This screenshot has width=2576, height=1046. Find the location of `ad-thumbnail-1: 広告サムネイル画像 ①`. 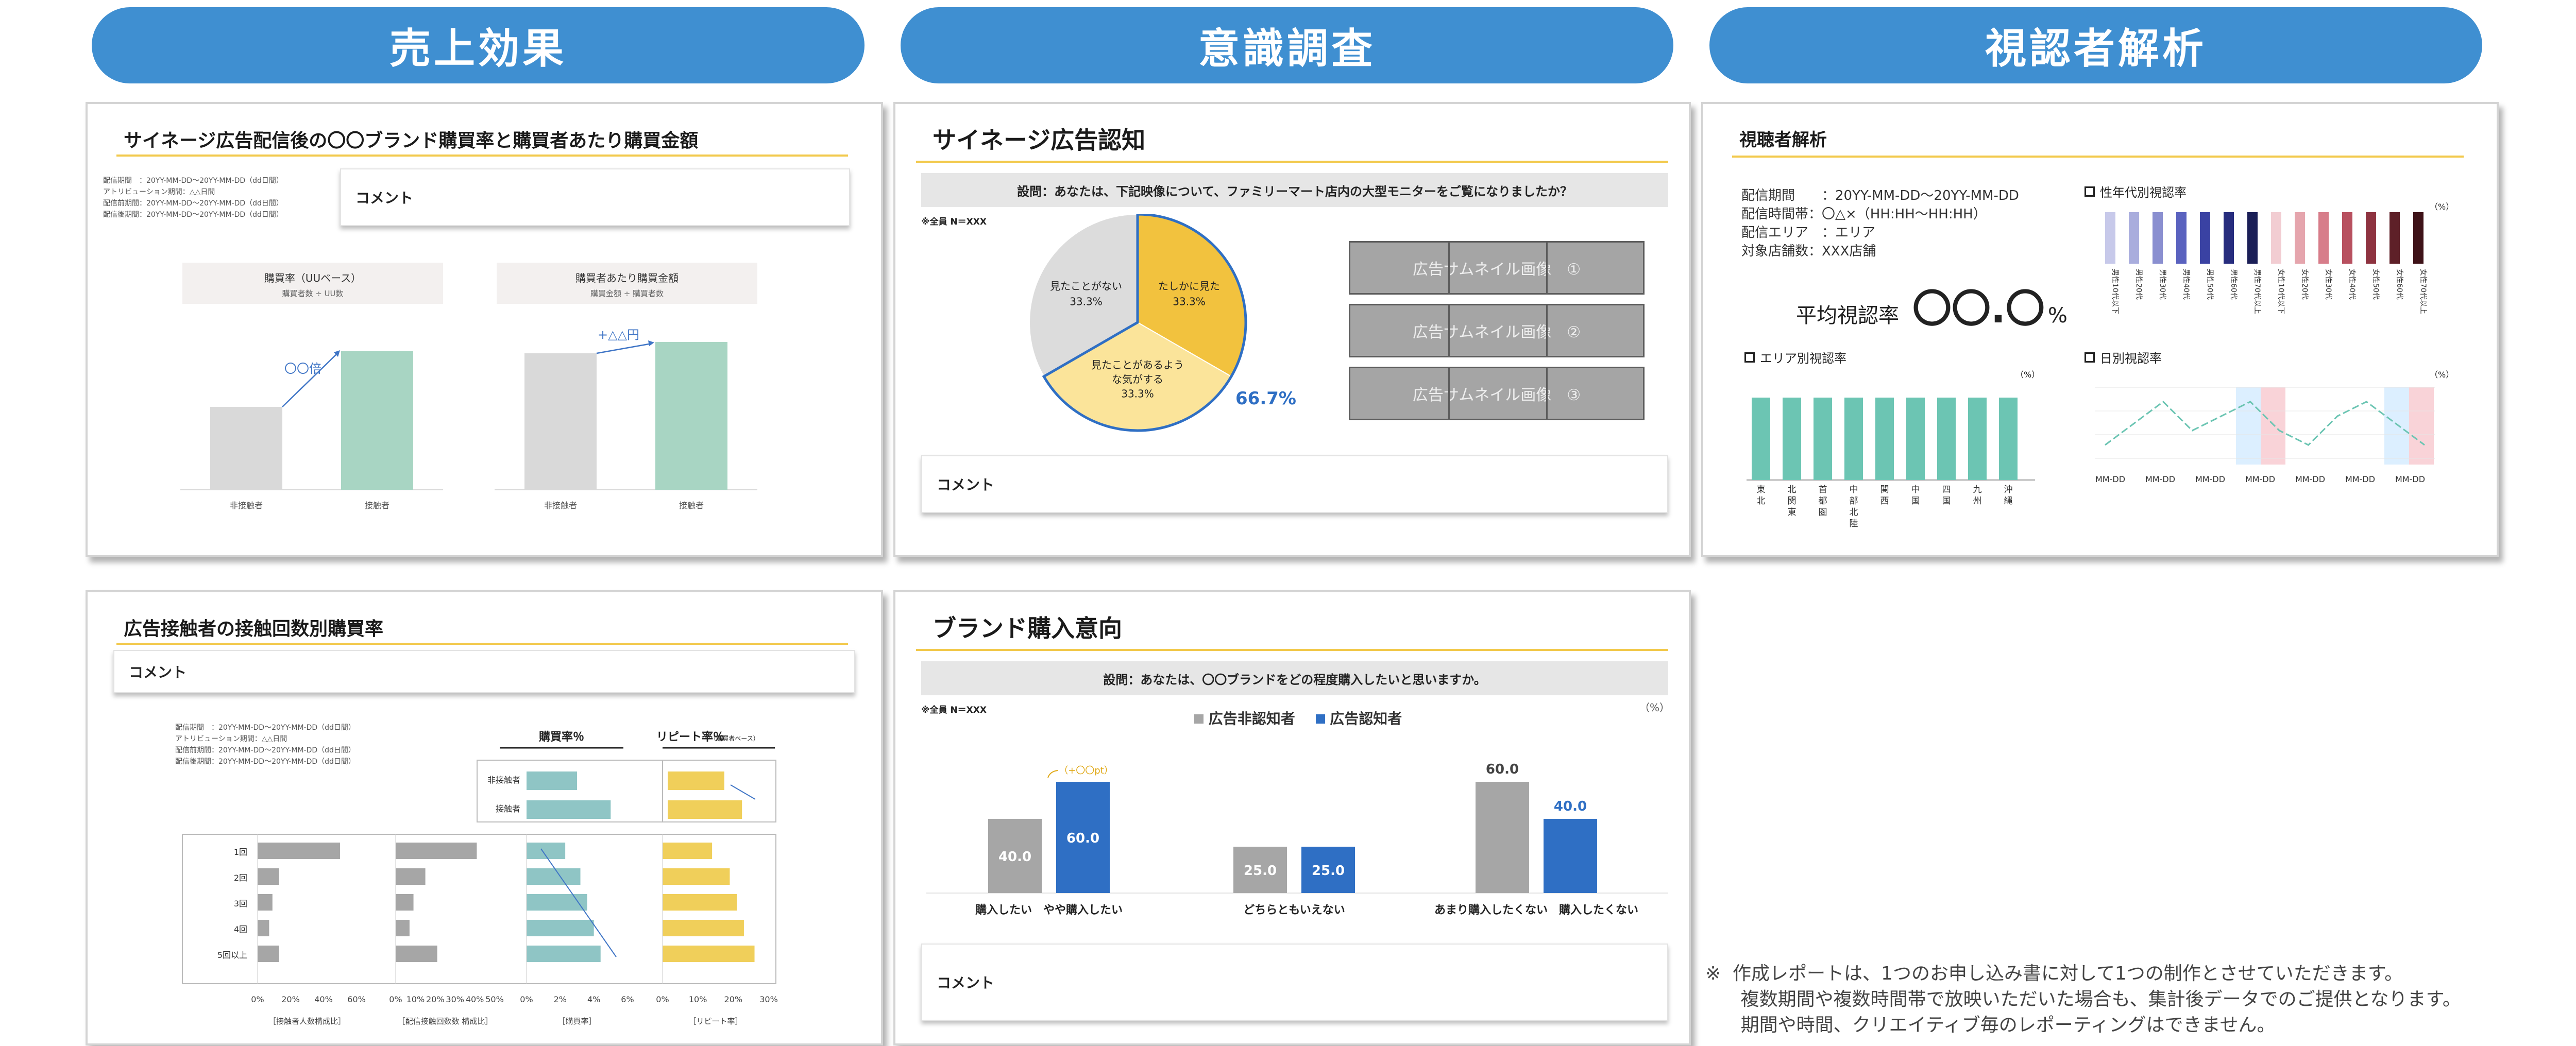

ad-thumbnail-1: 広告サムネイル画像 ① is located at coordinates (1497, 268).